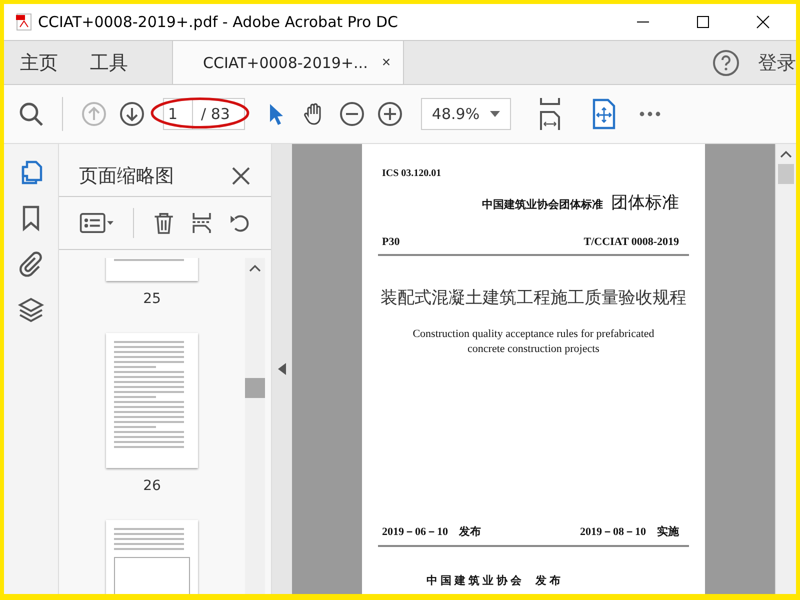  Describe the element at coordinates (202, 223) in the screenshot. I see `insert-page-icon` at that location.